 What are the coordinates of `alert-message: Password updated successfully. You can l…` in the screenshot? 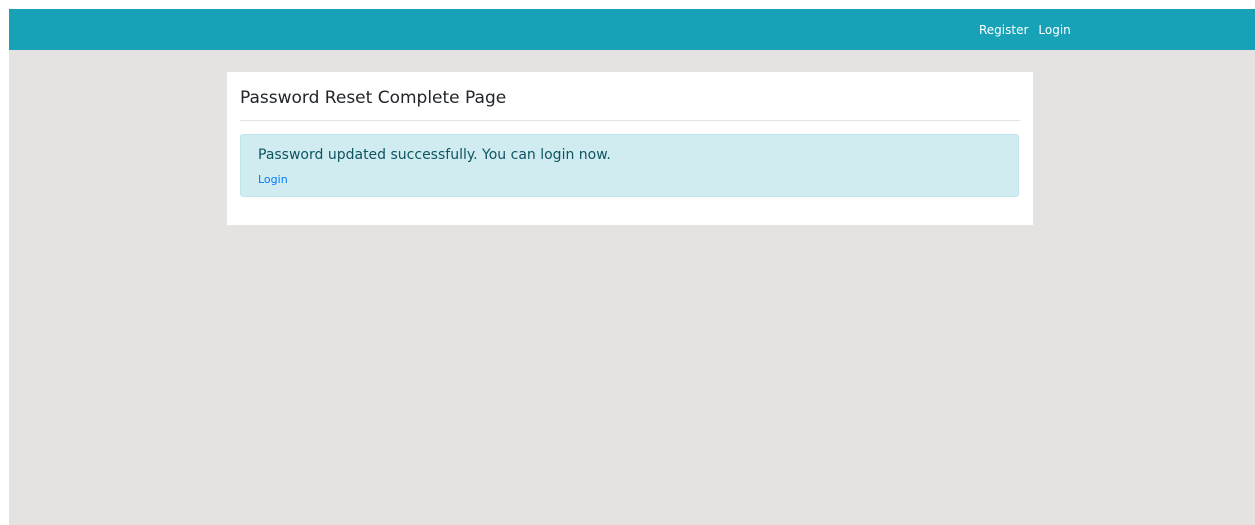 It's located at (434, 155).